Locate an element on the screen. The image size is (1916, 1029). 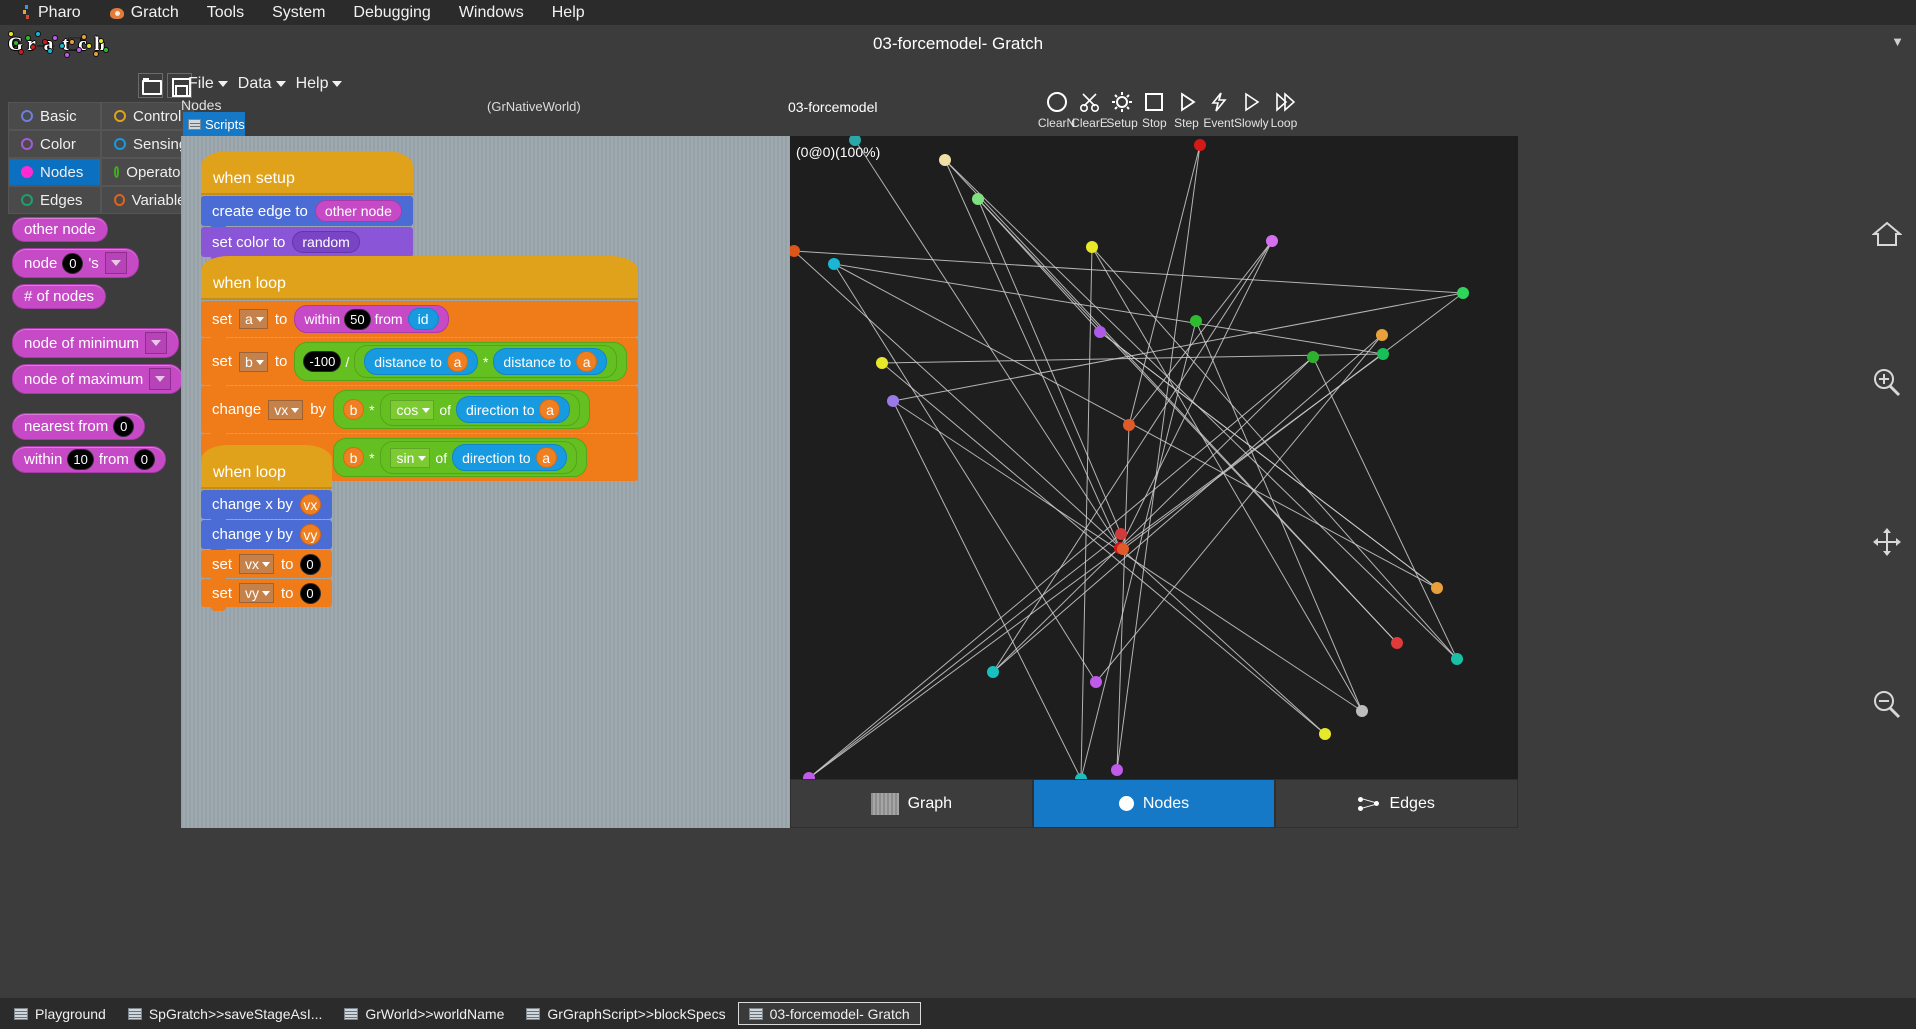
multiply-operator: b * cos of direction to a is located at coordinates (462, 409).